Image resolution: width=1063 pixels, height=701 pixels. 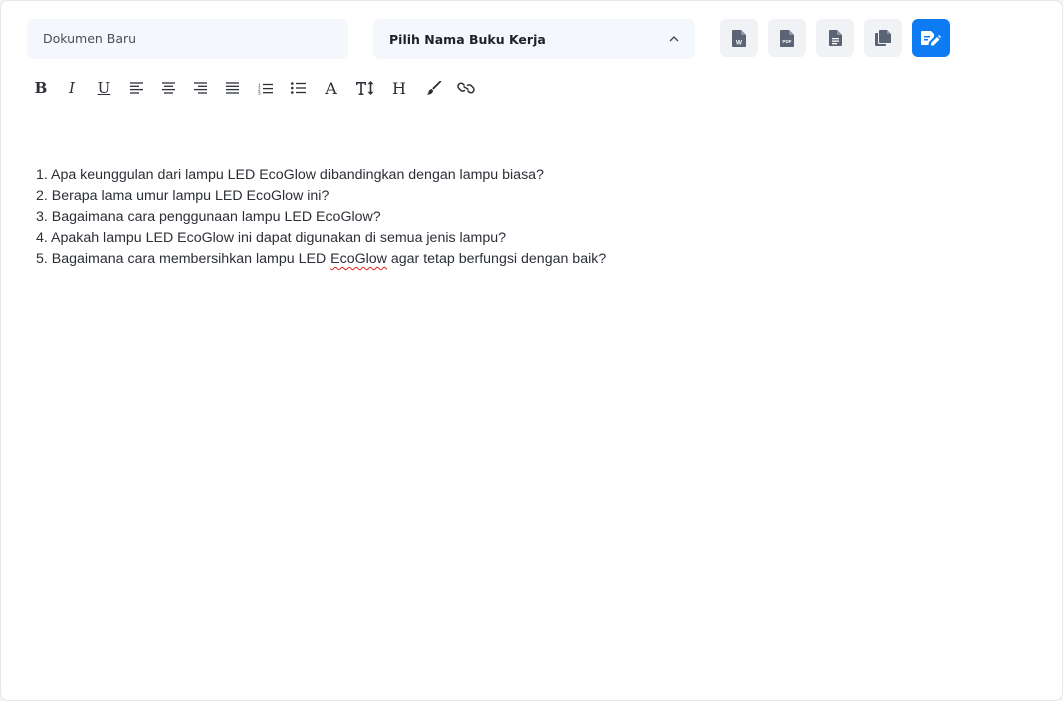 I want to click on brush-icon, so click(x=433, y=88).